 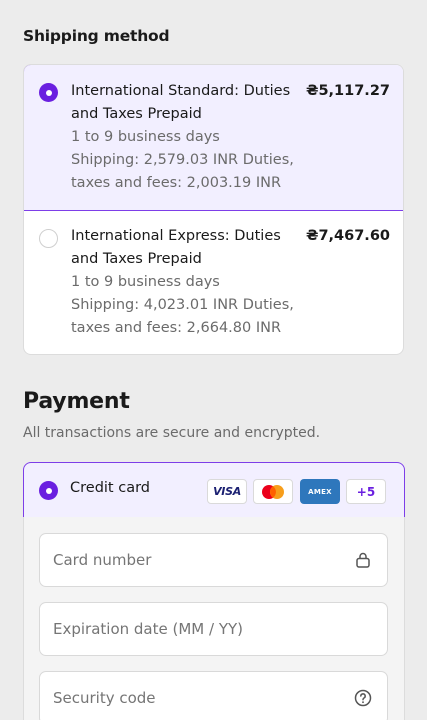 I want to click on amex-icon: AMEX, so click(x=320, y=491).